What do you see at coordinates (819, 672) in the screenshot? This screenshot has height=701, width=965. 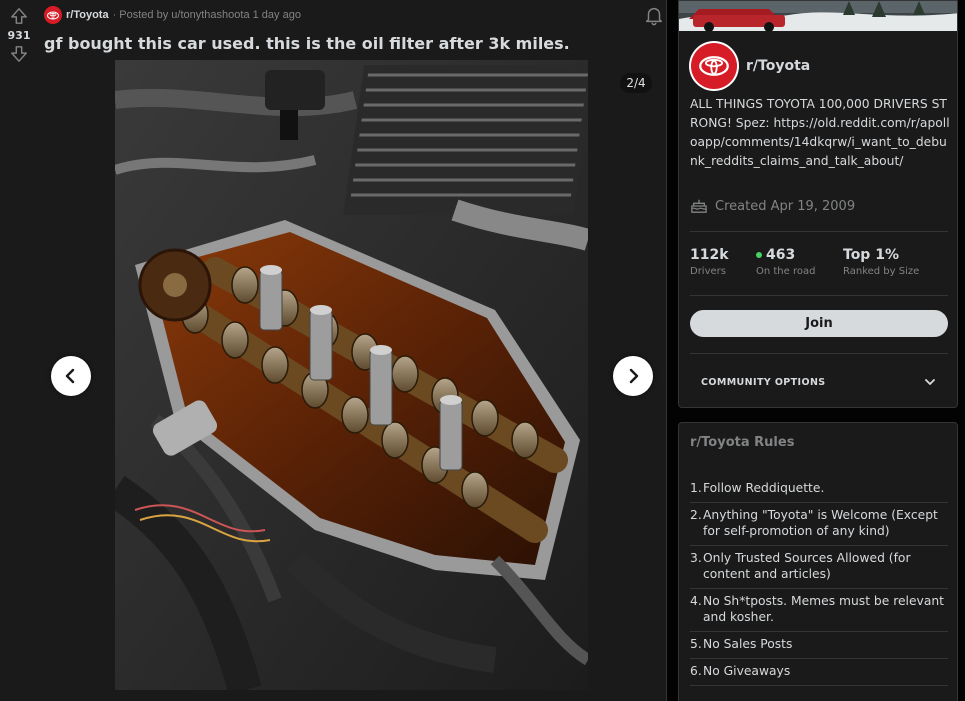 I see `rule-item: 6. No Giveaways` at bounding box center [819, 672].